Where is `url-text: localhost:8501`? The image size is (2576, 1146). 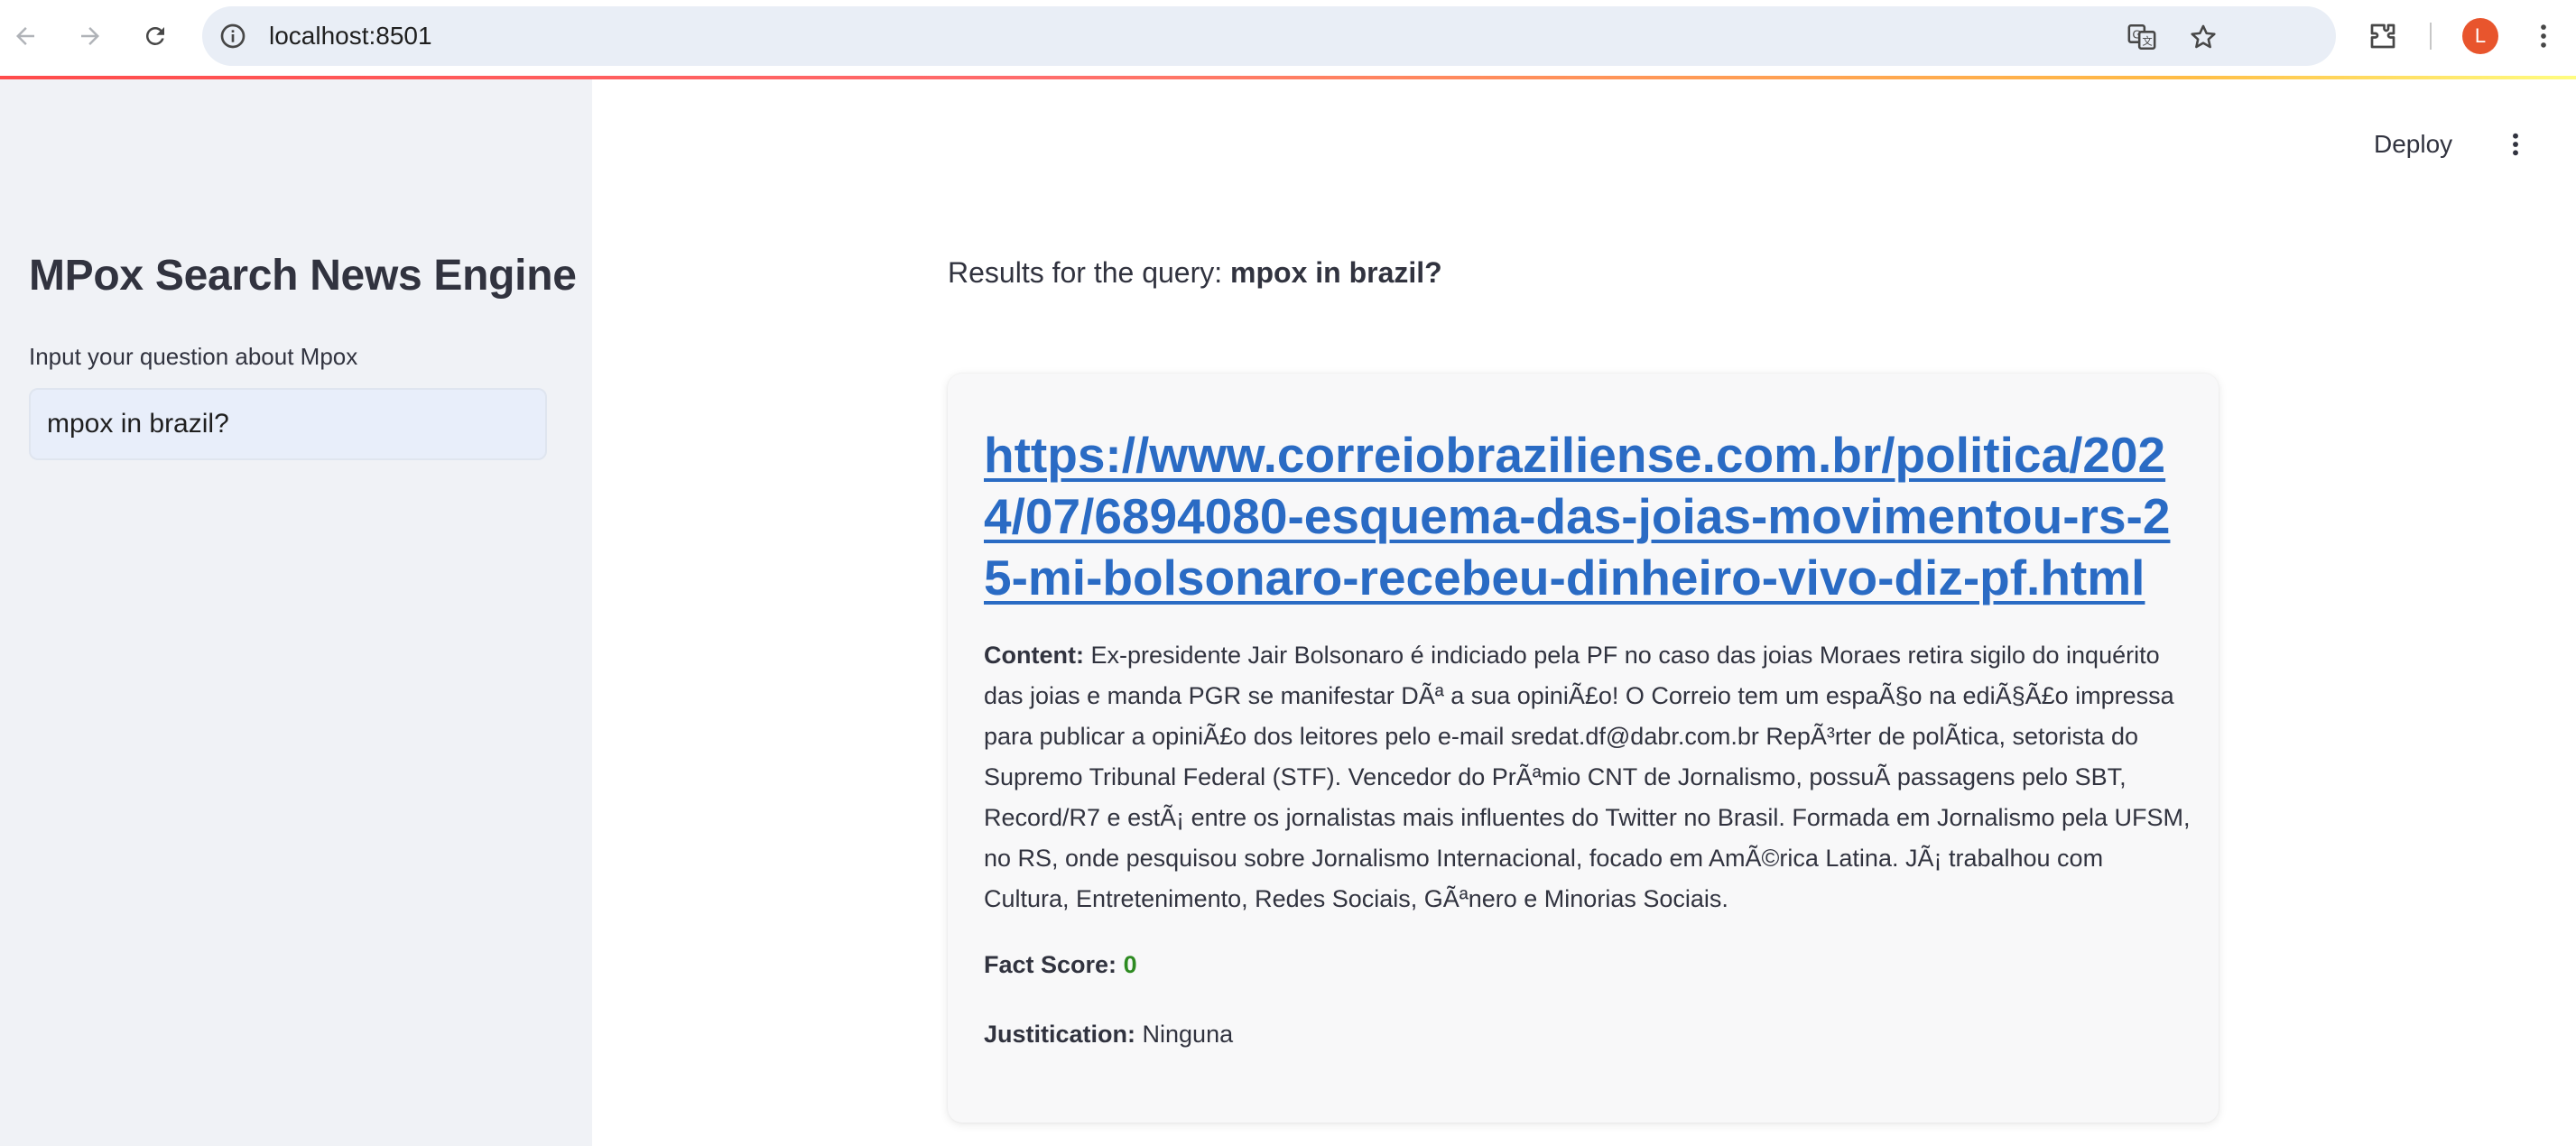 url-text: localhost:8501 is located at coordinates (350, 36).